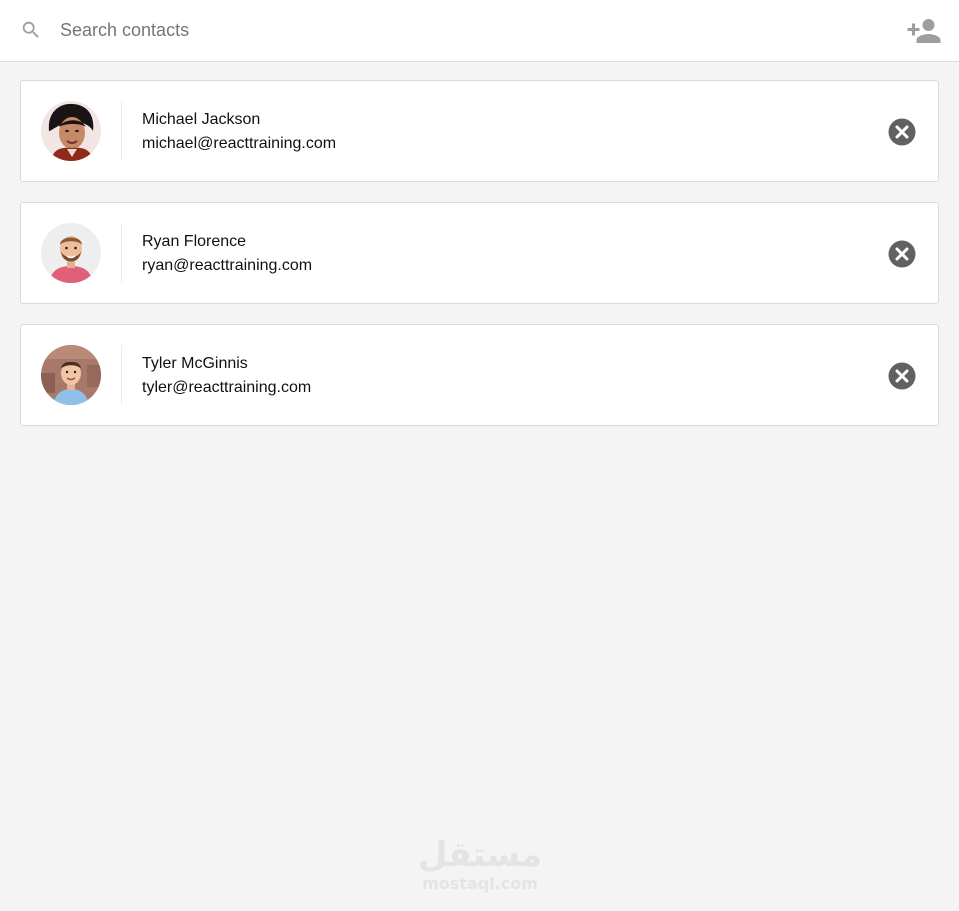 This screenshot has width=959, height=911. Describe the element at coordinates (201, 119) in the screenshot. I see `contact-name: Michael Jackson` at that location.